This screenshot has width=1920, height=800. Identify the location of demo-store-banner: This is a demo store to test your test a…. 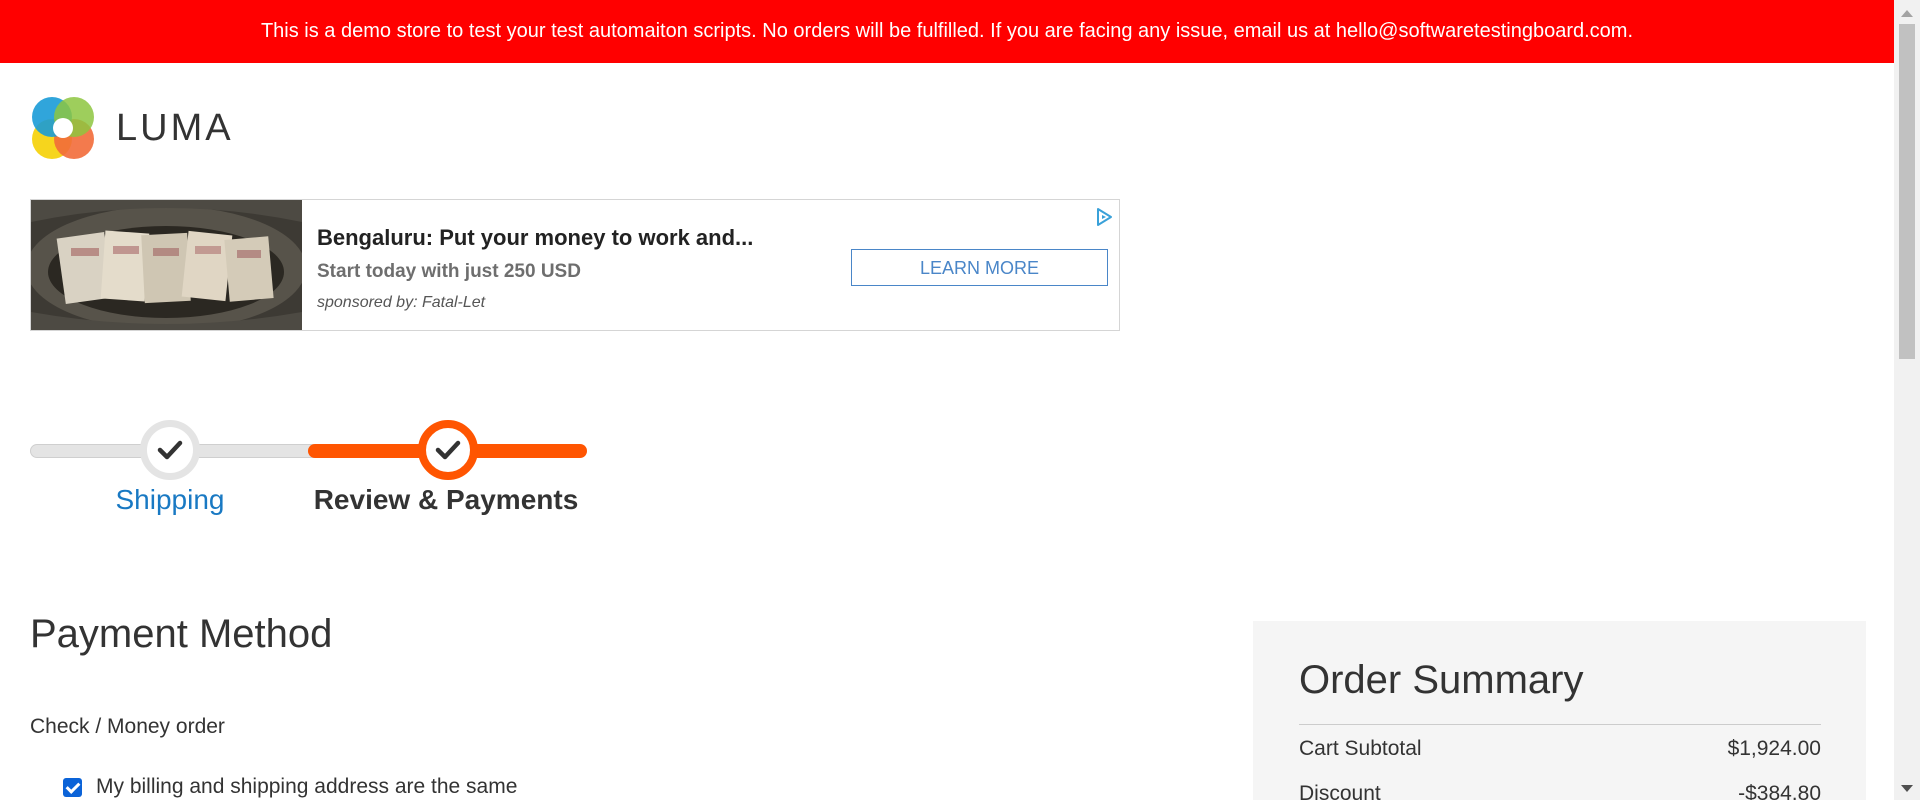
(947, 31).